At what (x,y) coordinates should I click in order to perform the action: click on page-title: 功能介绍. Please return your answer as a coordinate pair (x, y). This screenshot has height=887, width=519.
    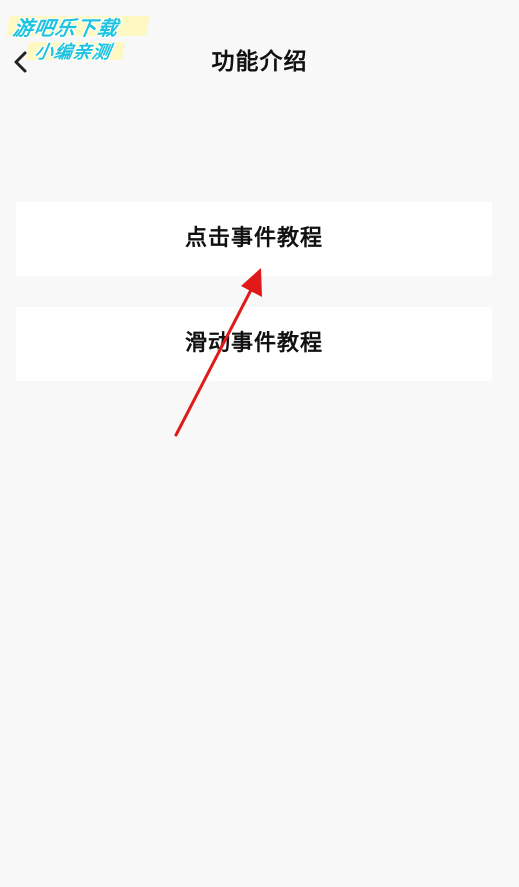
    Looking at the image, I should click on (259, 62).